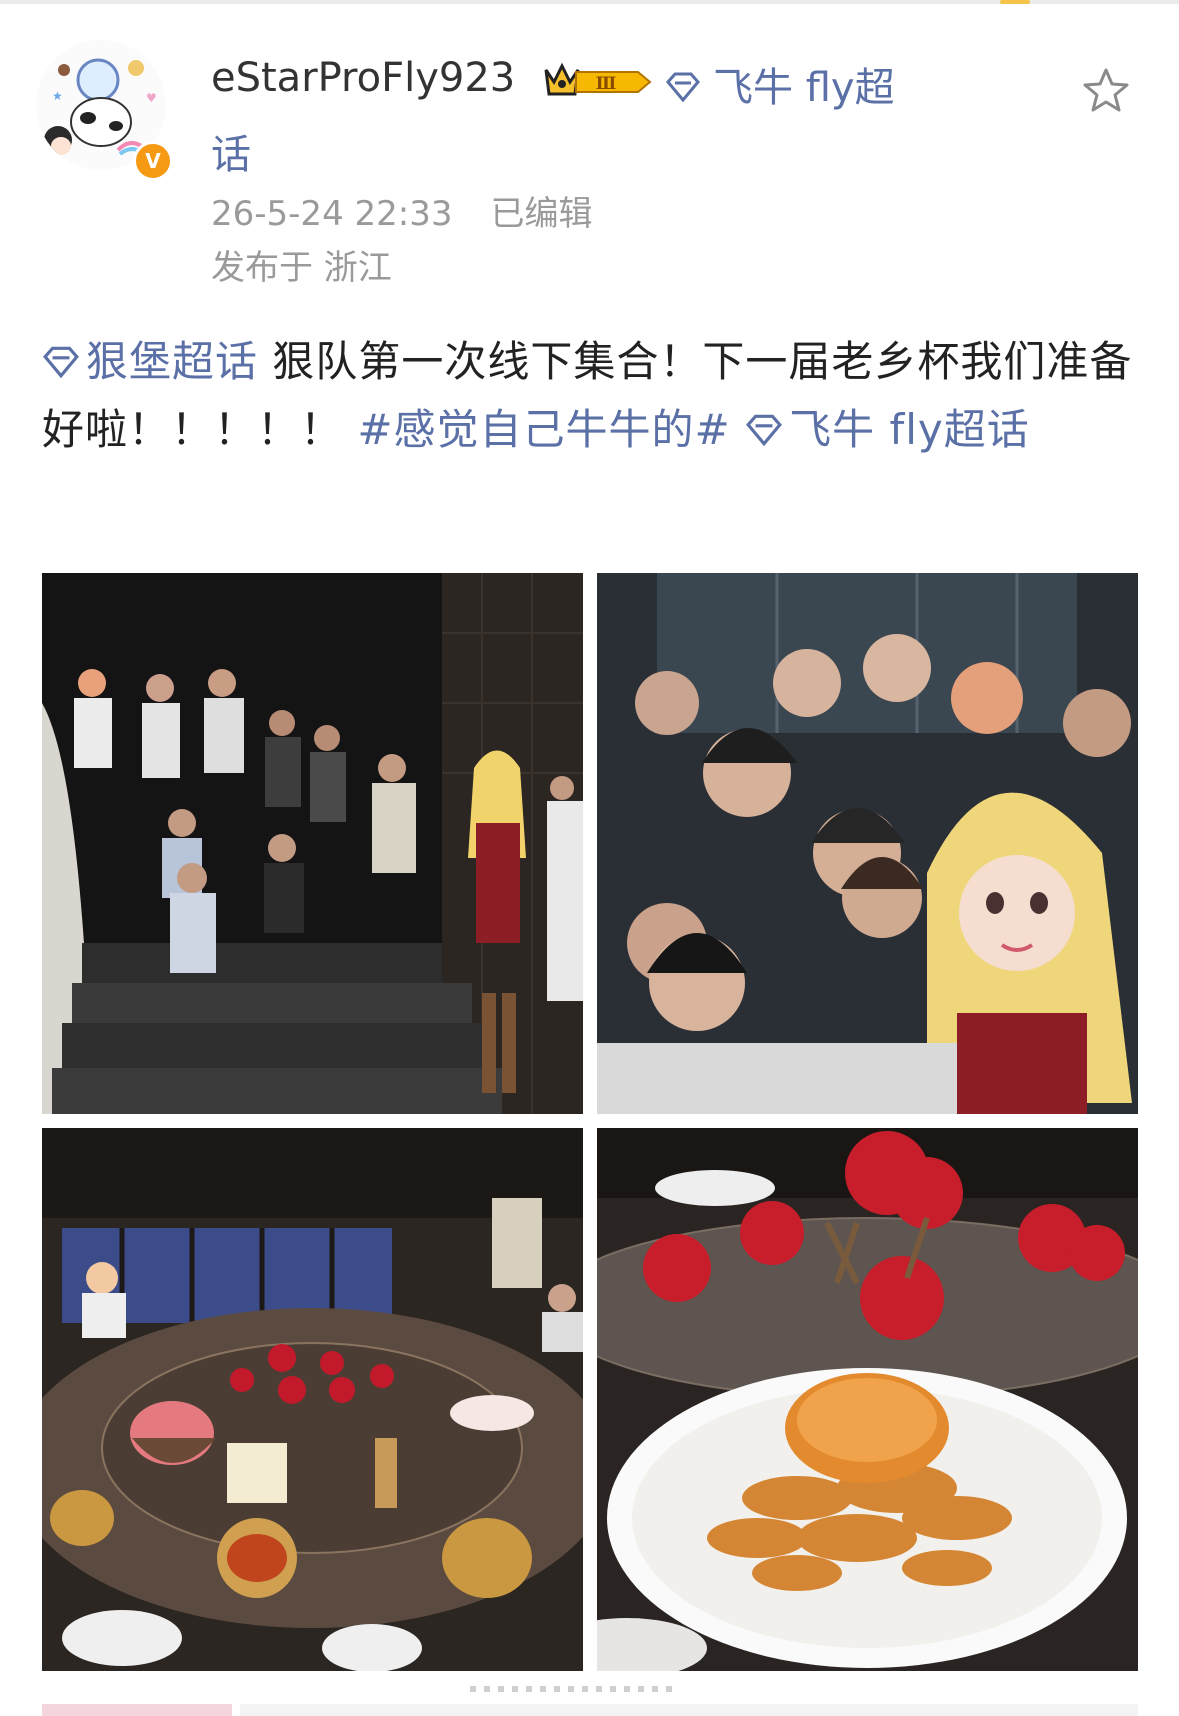  What do you see at coordinates (332, 214) in the screenshot?
I see `timestamp: 26-5-24 22:33` at bounding box center [332, 214].